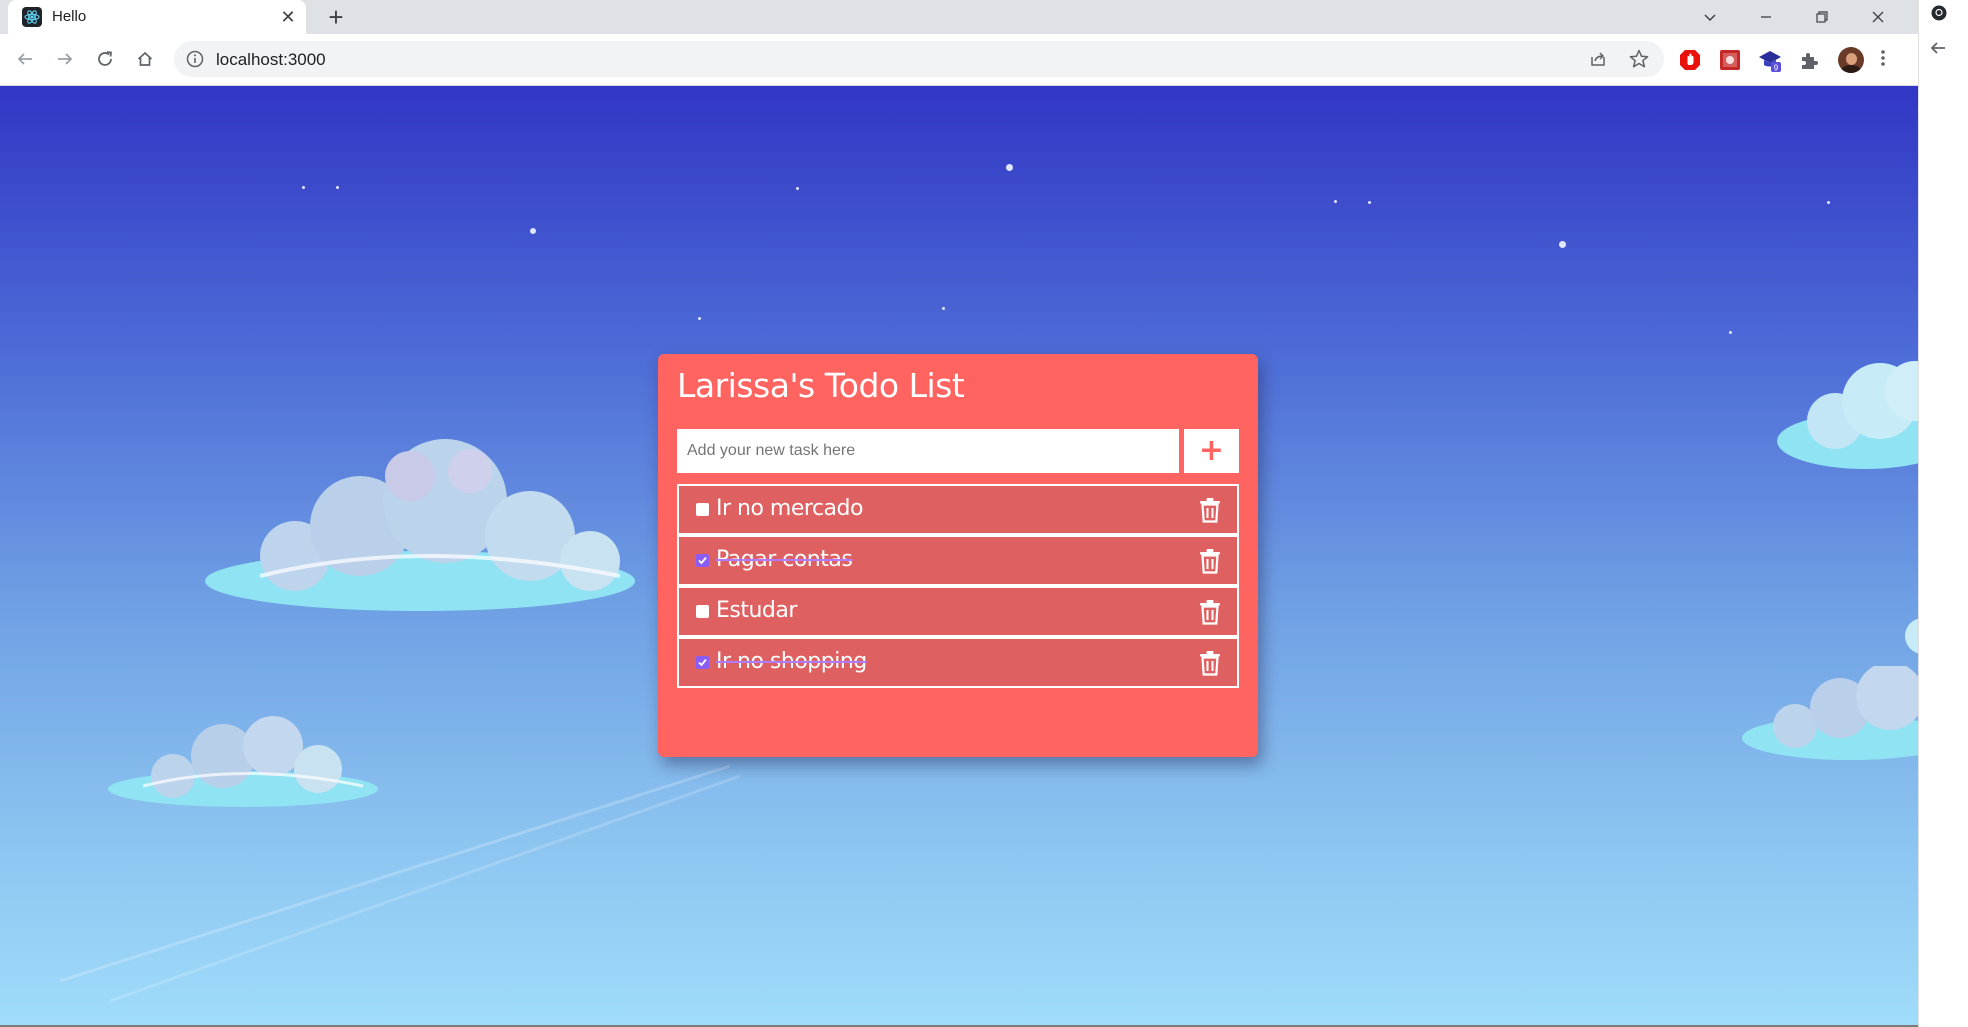  Describe the element at coordinates (1690, 60) in the screenshot. I see `adblock-extension-icon` at that location.